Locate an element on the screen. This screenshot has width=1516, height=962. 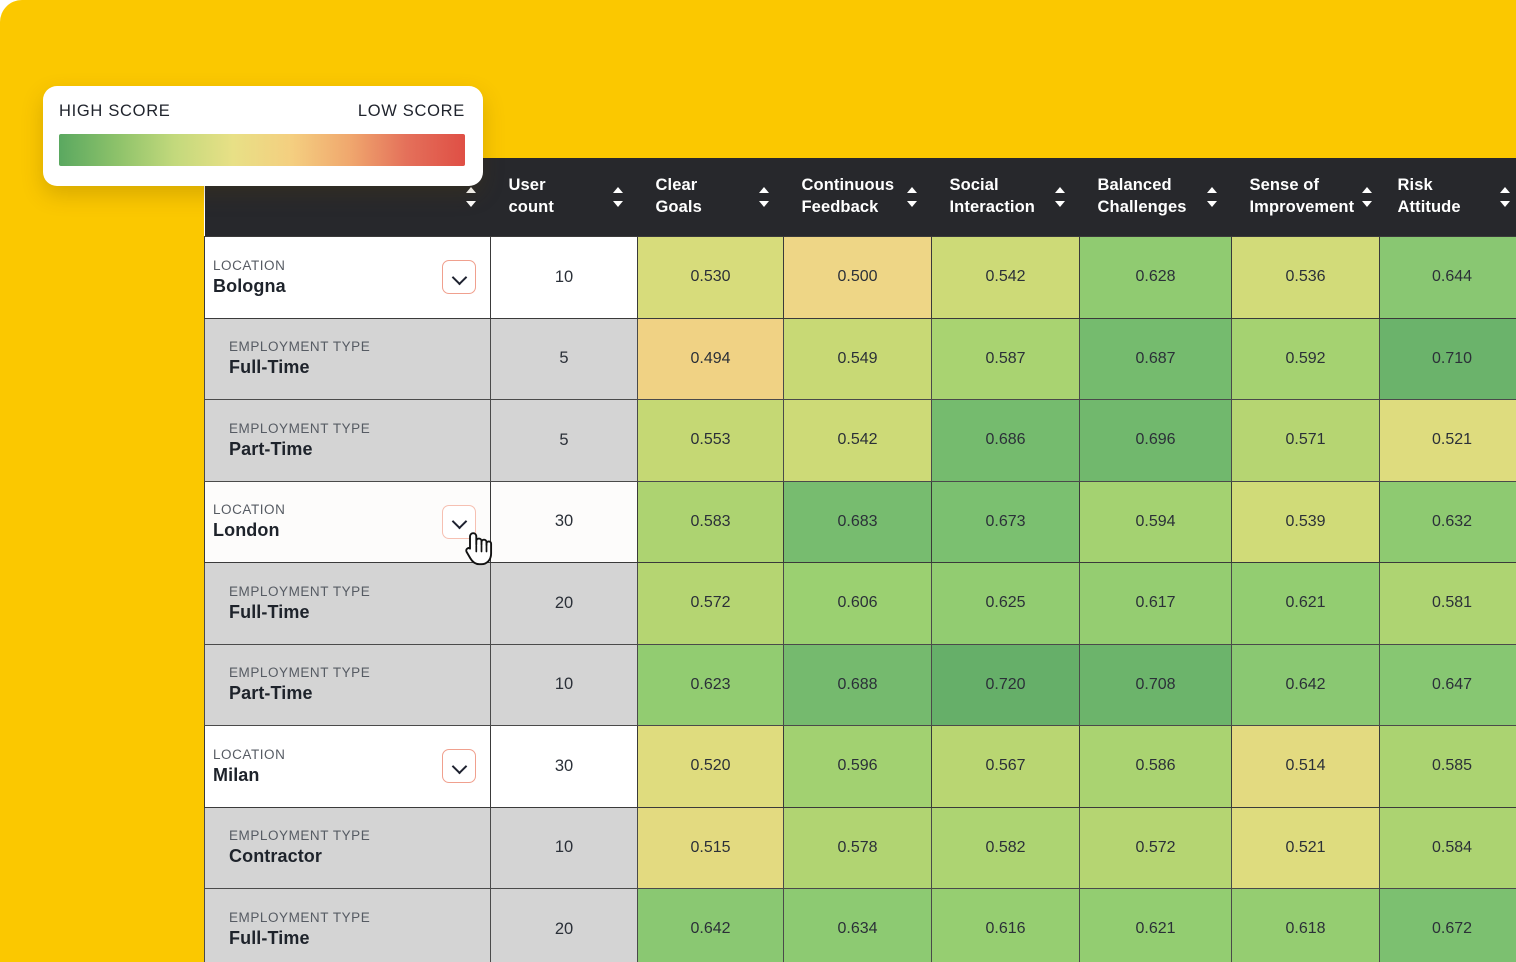
score-cell: 0.672 is located at coordinates (1447, 925).